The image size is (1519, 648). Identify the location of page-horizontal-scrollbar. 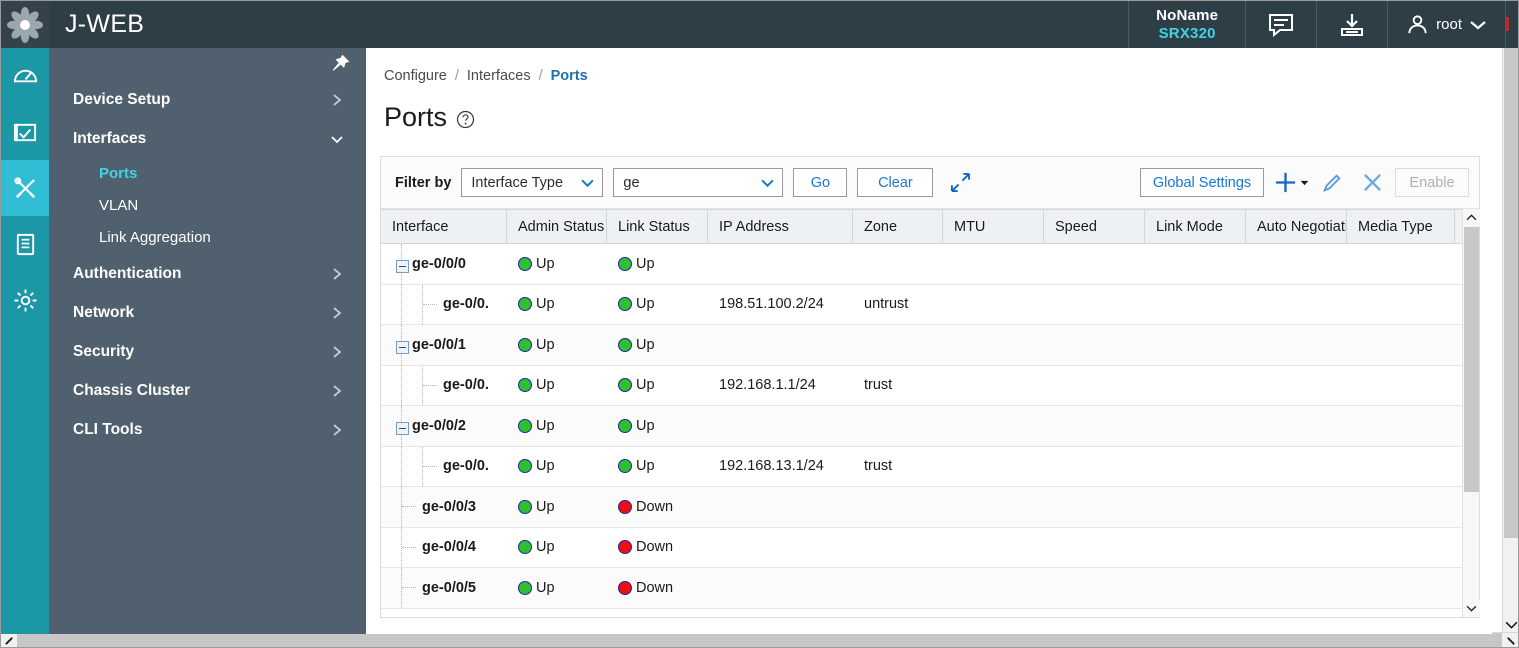
(759, 639).